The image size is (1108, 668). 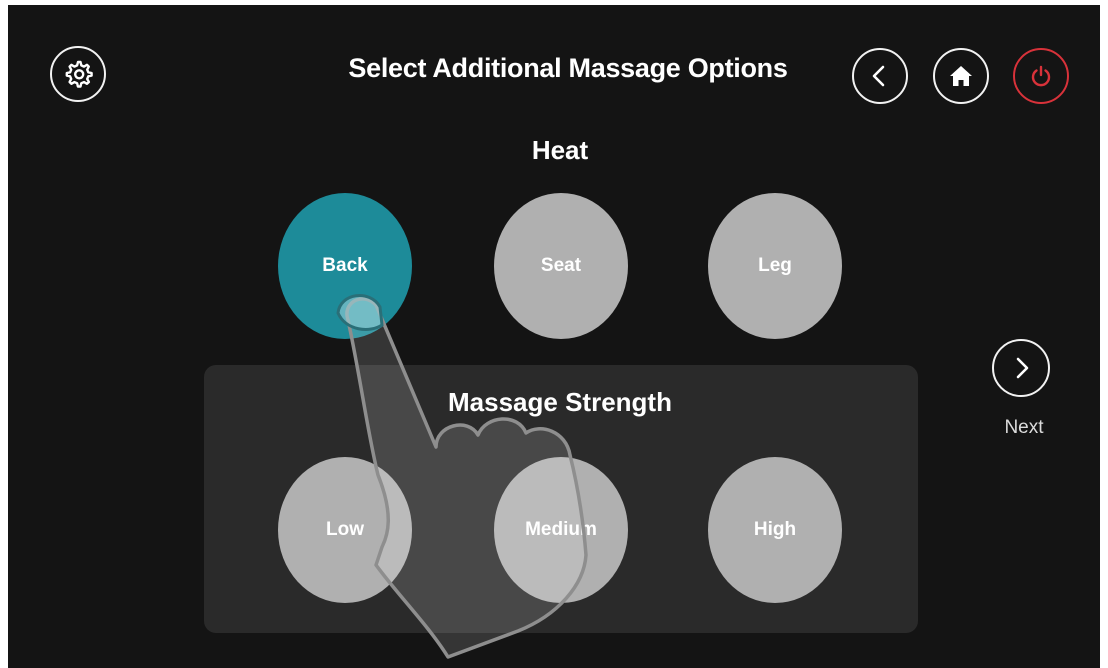 I want to click on heat-leg-button: Leg, so click(x=775, y=266).